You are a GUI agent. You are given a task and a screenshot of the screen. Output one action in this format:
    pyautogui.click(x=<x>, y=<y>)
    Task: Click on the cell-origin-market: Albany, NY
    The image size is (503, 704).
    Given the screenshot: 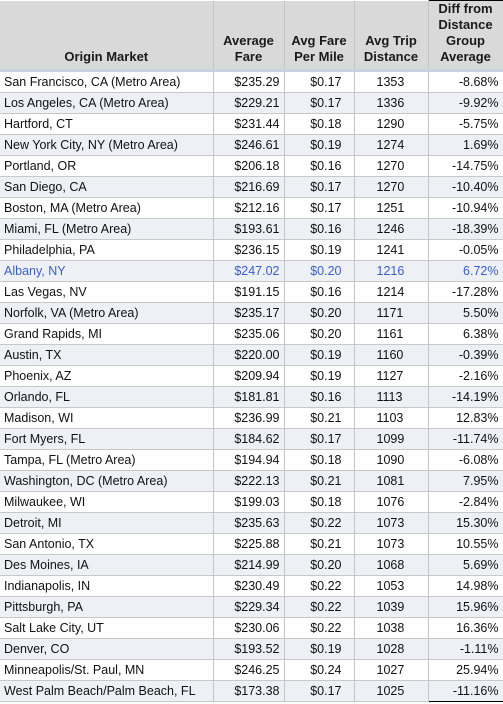 What is the action you would take?
    pyautogui.click(x=107, y=271)
    